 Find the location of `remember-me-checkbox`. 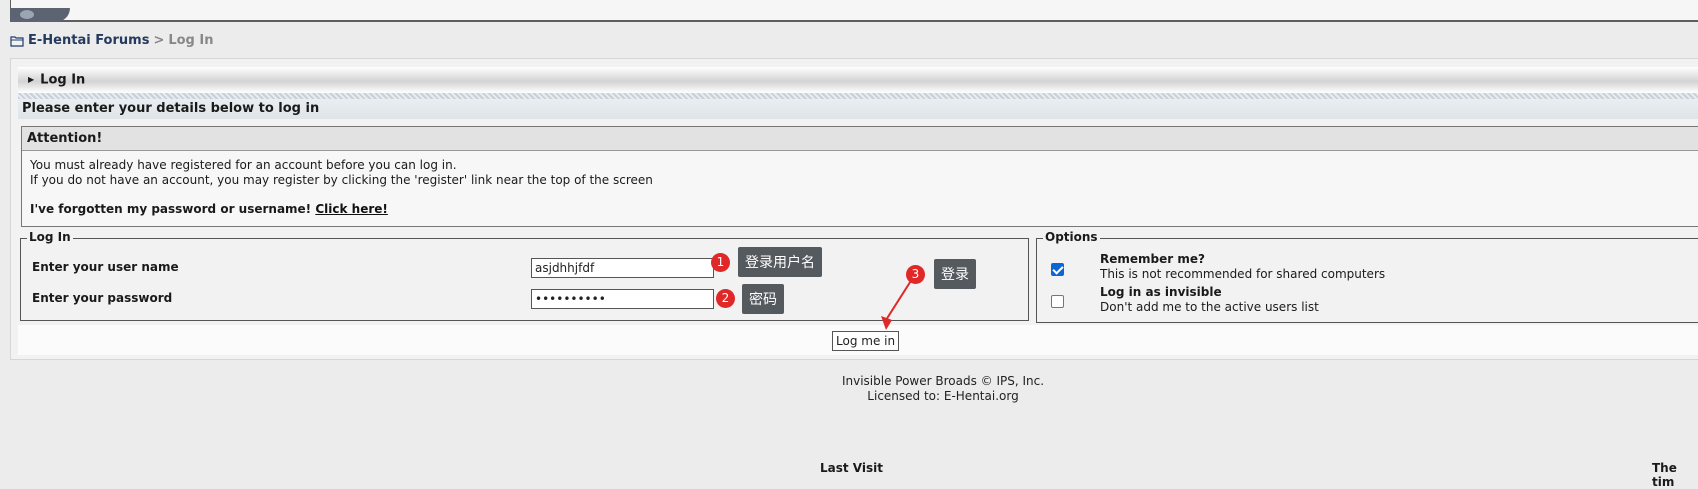

remember-me-checkbox is located at coordinates (1057, 269).